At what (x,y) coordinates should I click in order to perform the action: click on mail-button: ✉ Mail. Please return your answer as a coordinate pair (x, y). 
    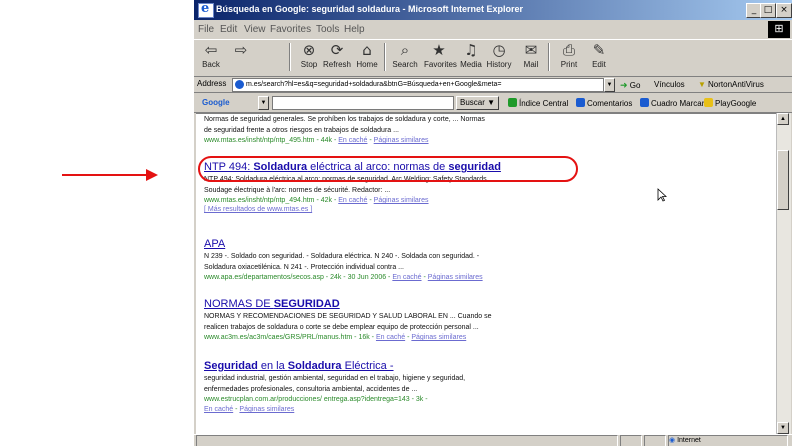
    Looking at the image, I should click on (531, 57).